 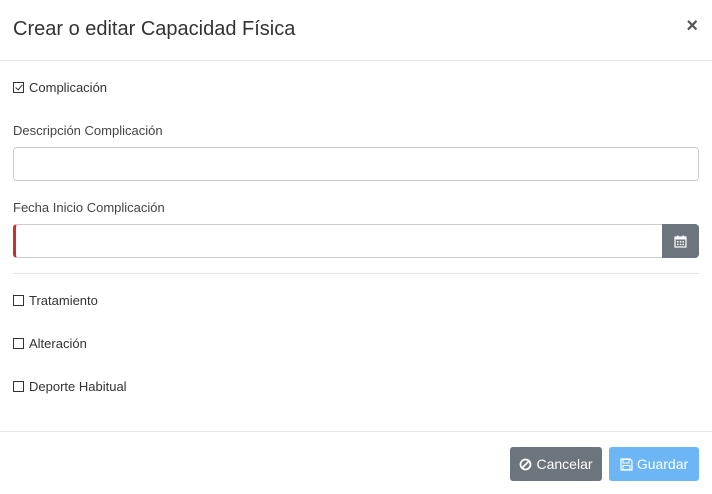 What do you see at coordinates (58, 343) in the screenshot?
I see `checkbox-alteracion-label: Alteración` at bounding box center [58, 343].